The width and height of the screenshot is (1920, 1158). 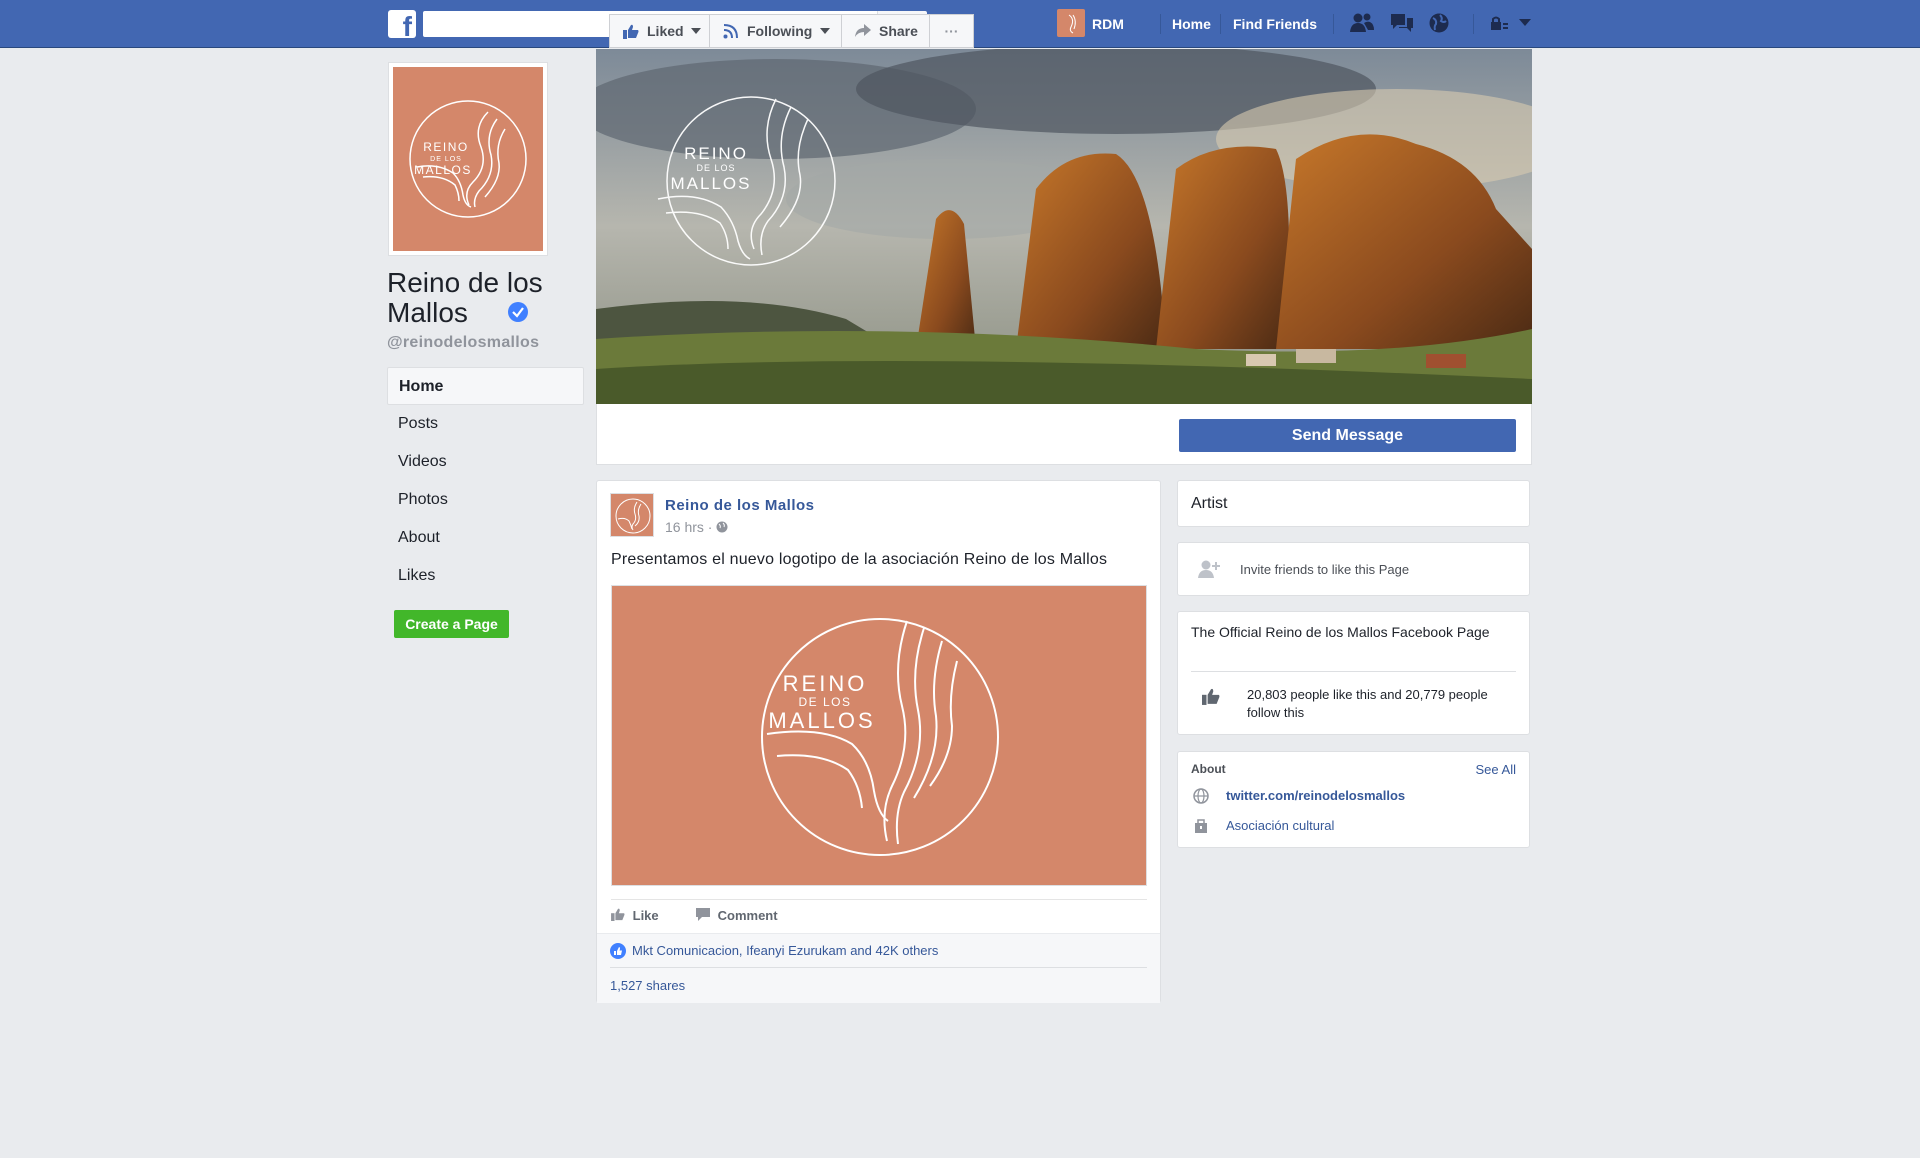 I want to click on post-logo-text-reino: REINO, so click(x=825, y=683).